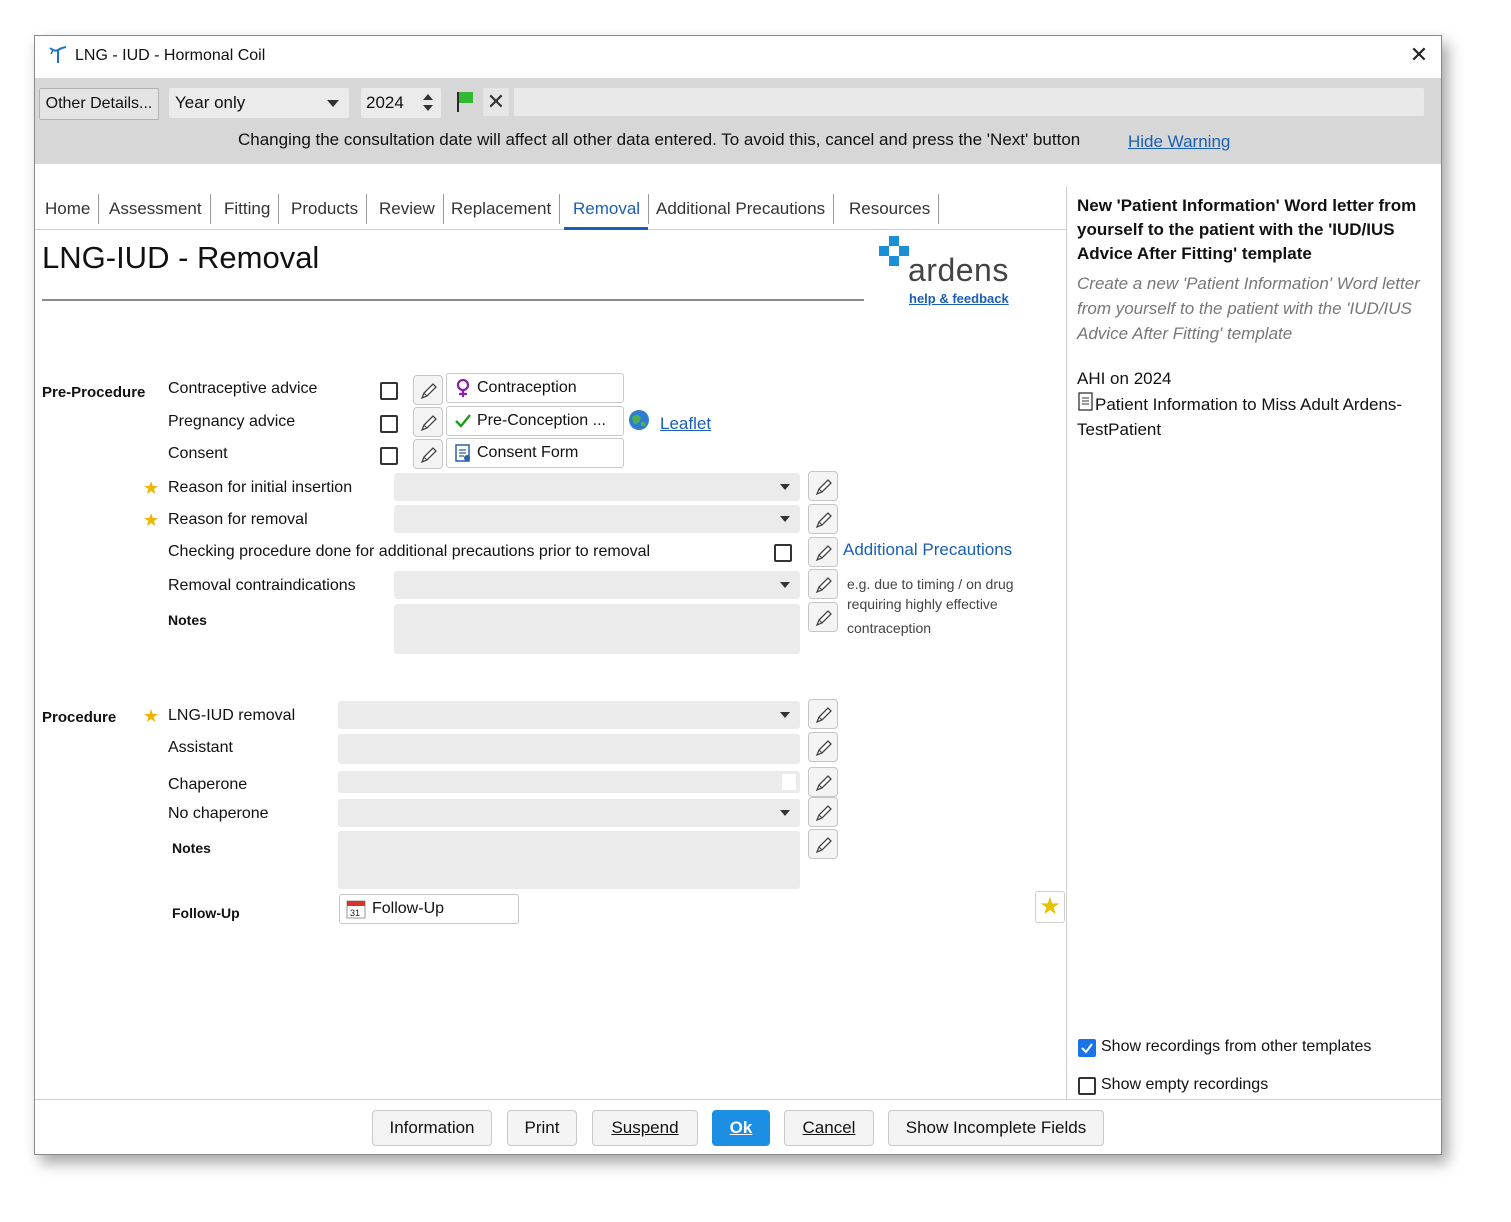  What do you see at coordinates (597, 487) in the screenshot?
I see `reason-initial-dropdown` at bounding box center [597, 487].